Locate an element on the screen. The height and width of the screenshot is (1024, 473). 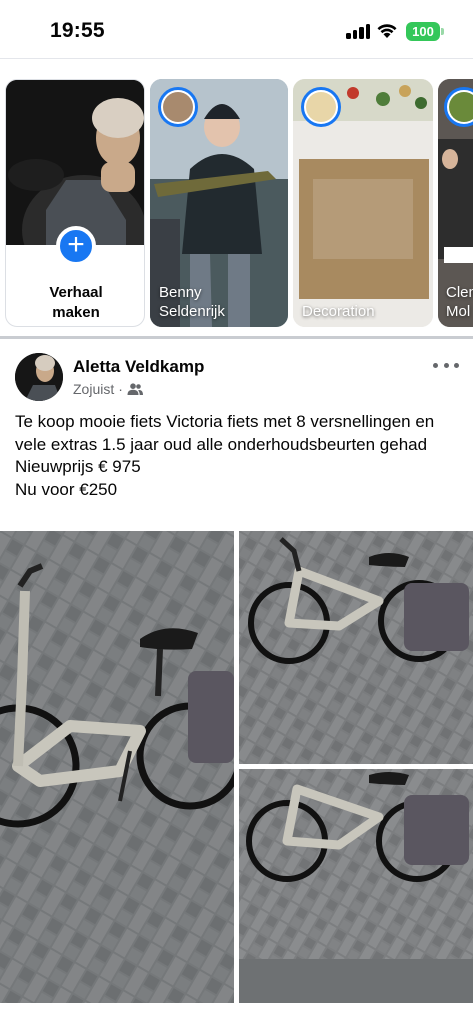
post-meta: Zojuist · is located at coordinates (108, 389).